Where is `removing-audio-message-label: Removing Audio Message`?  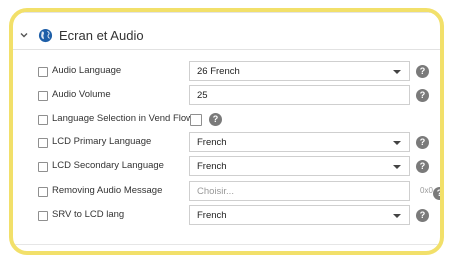
removing-audio-message-label: Removing Audio Message is located at coordinates (107, 190).